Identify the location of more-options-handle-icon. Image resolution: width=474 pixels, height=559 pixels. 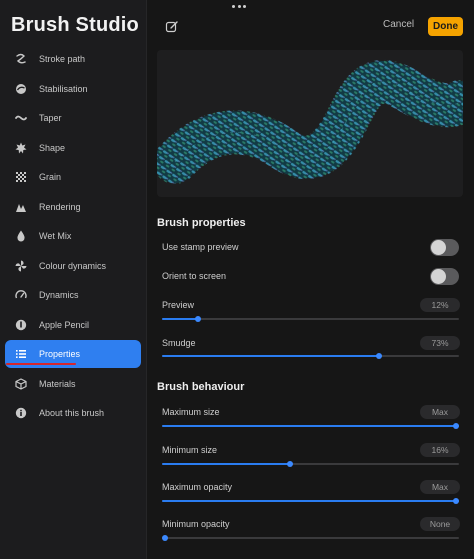
(239, 7).